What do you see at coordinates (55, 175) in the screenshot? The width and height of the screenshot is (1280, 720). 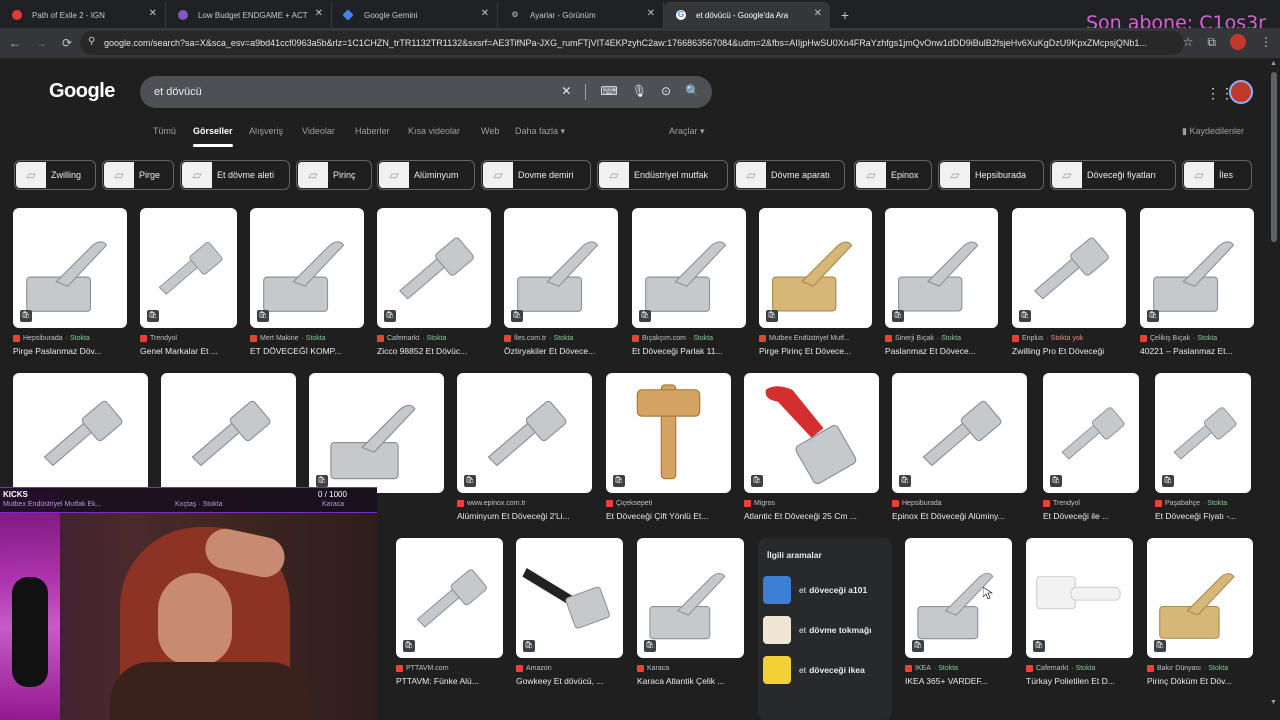 I see `chip-zwilling: ▱ Zwilling` at bounding box center [55, 175].